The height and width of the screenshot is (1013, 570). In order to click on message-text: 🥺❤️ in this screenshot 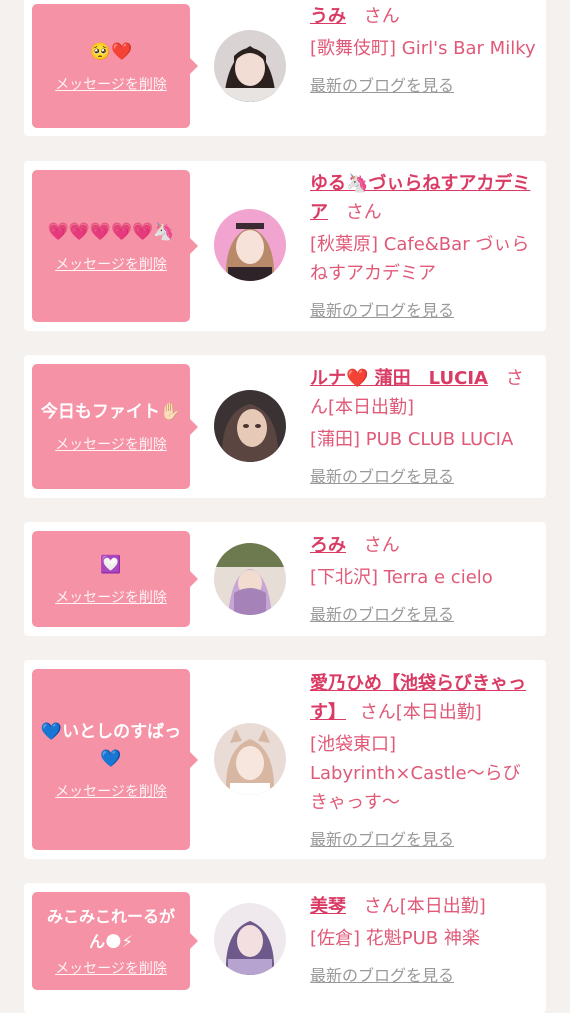, I will do `click(111, 51)`.